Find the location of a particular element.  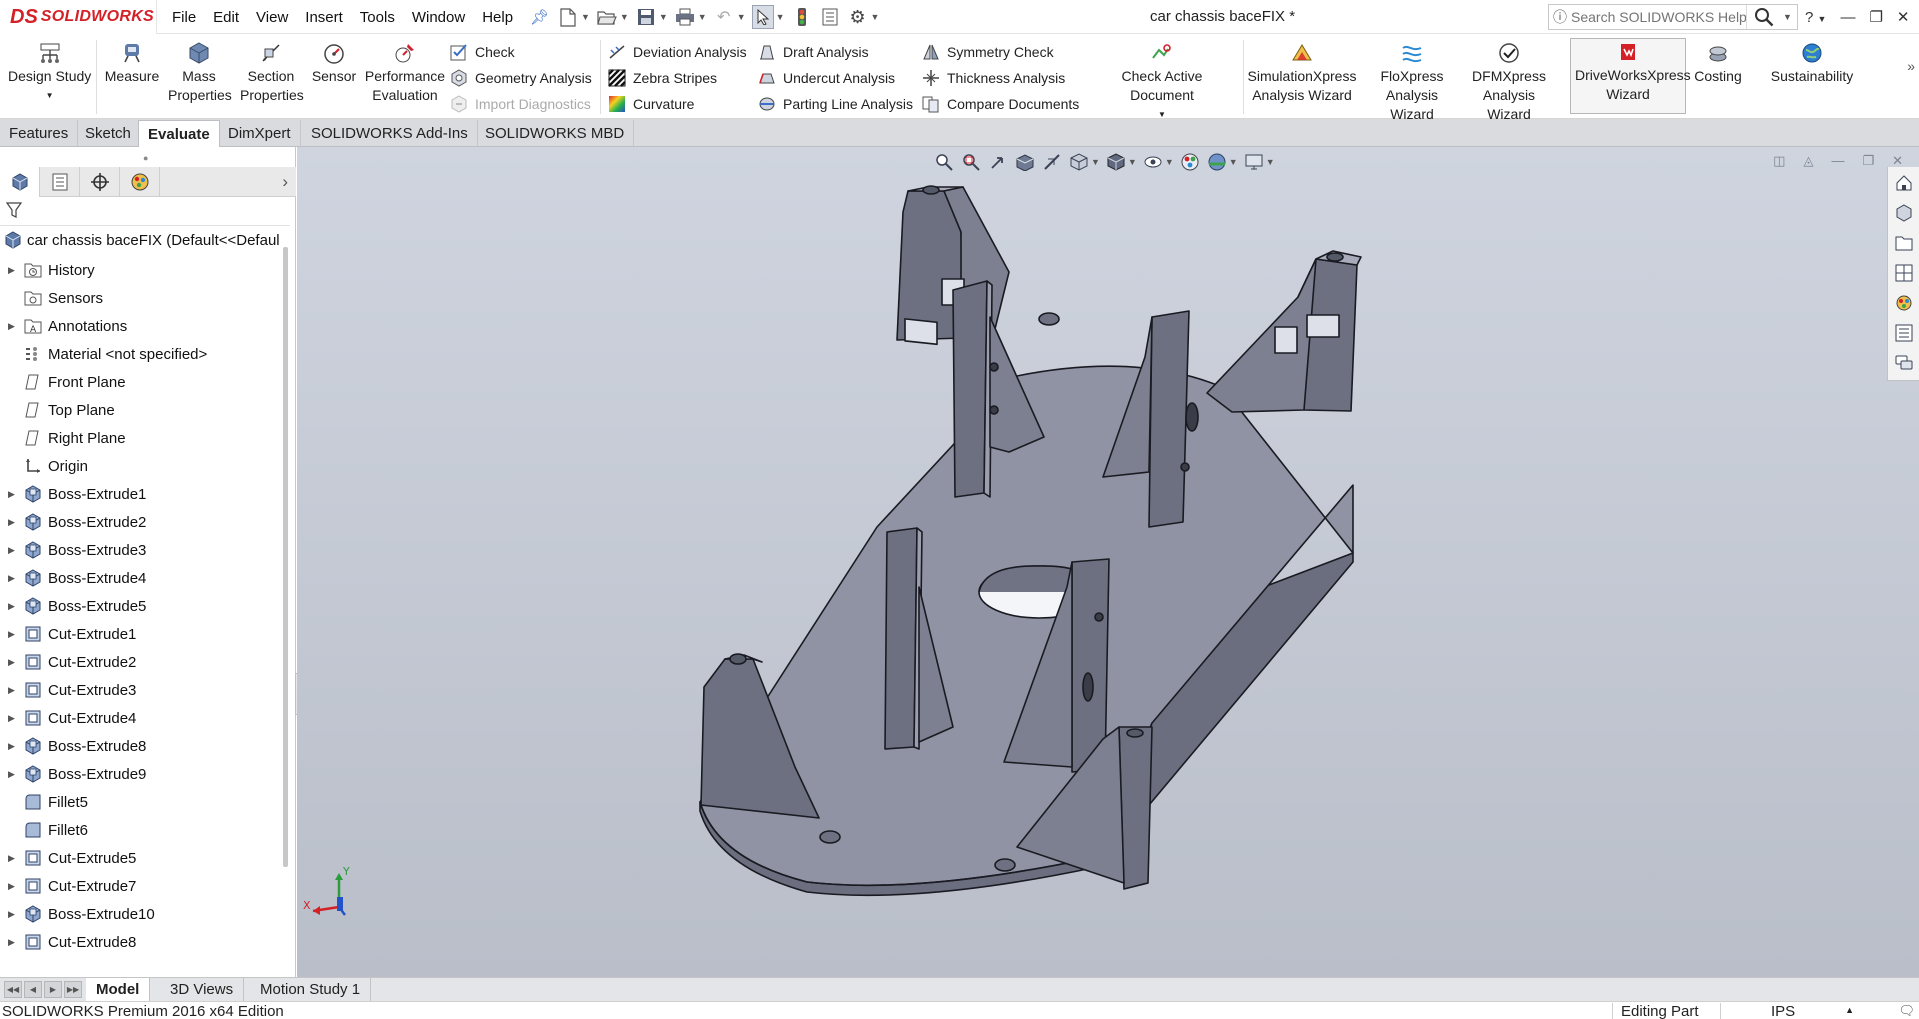

tree-root-part: car chassis baceFIX (Default<<Defaul is located at coordinates (142, 240).